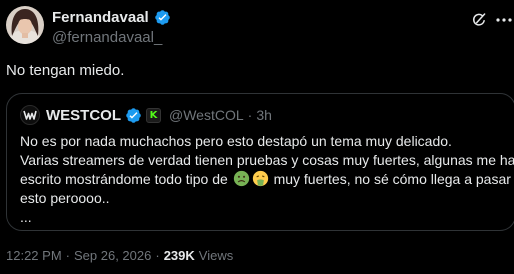 The image size is (514, 274). What do you see at coordinates (263, 37) in the screenshot?
I see `author-handle: @fernandavaal_` at bounding box center [263, 37].